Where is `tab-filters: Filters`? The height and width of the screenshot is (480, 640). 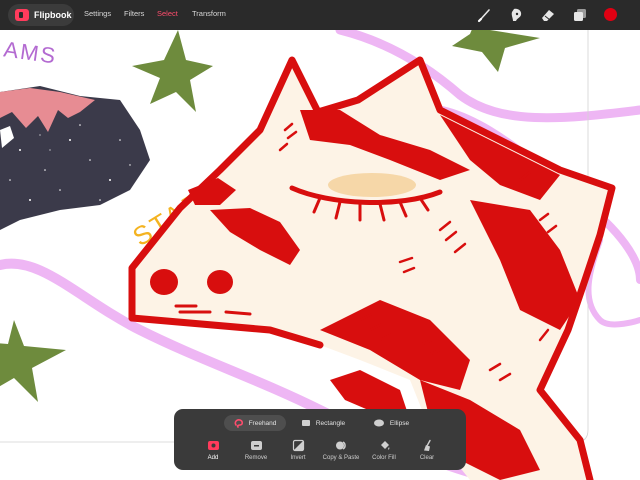
tab-filters: Filters is located at coordinates (134, 13).